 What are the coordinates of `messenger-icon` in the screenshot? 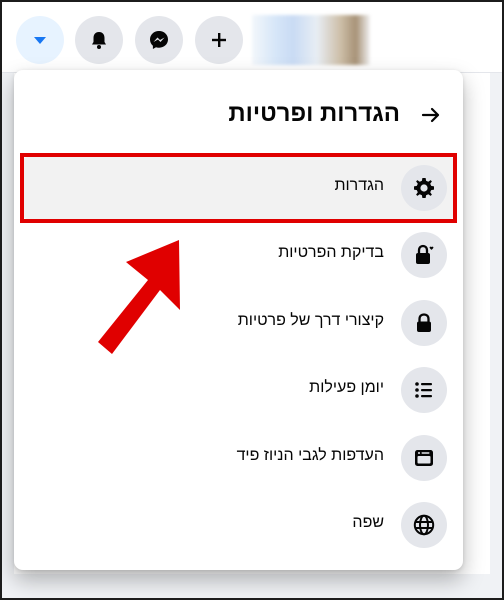 It's located at (159, 40).